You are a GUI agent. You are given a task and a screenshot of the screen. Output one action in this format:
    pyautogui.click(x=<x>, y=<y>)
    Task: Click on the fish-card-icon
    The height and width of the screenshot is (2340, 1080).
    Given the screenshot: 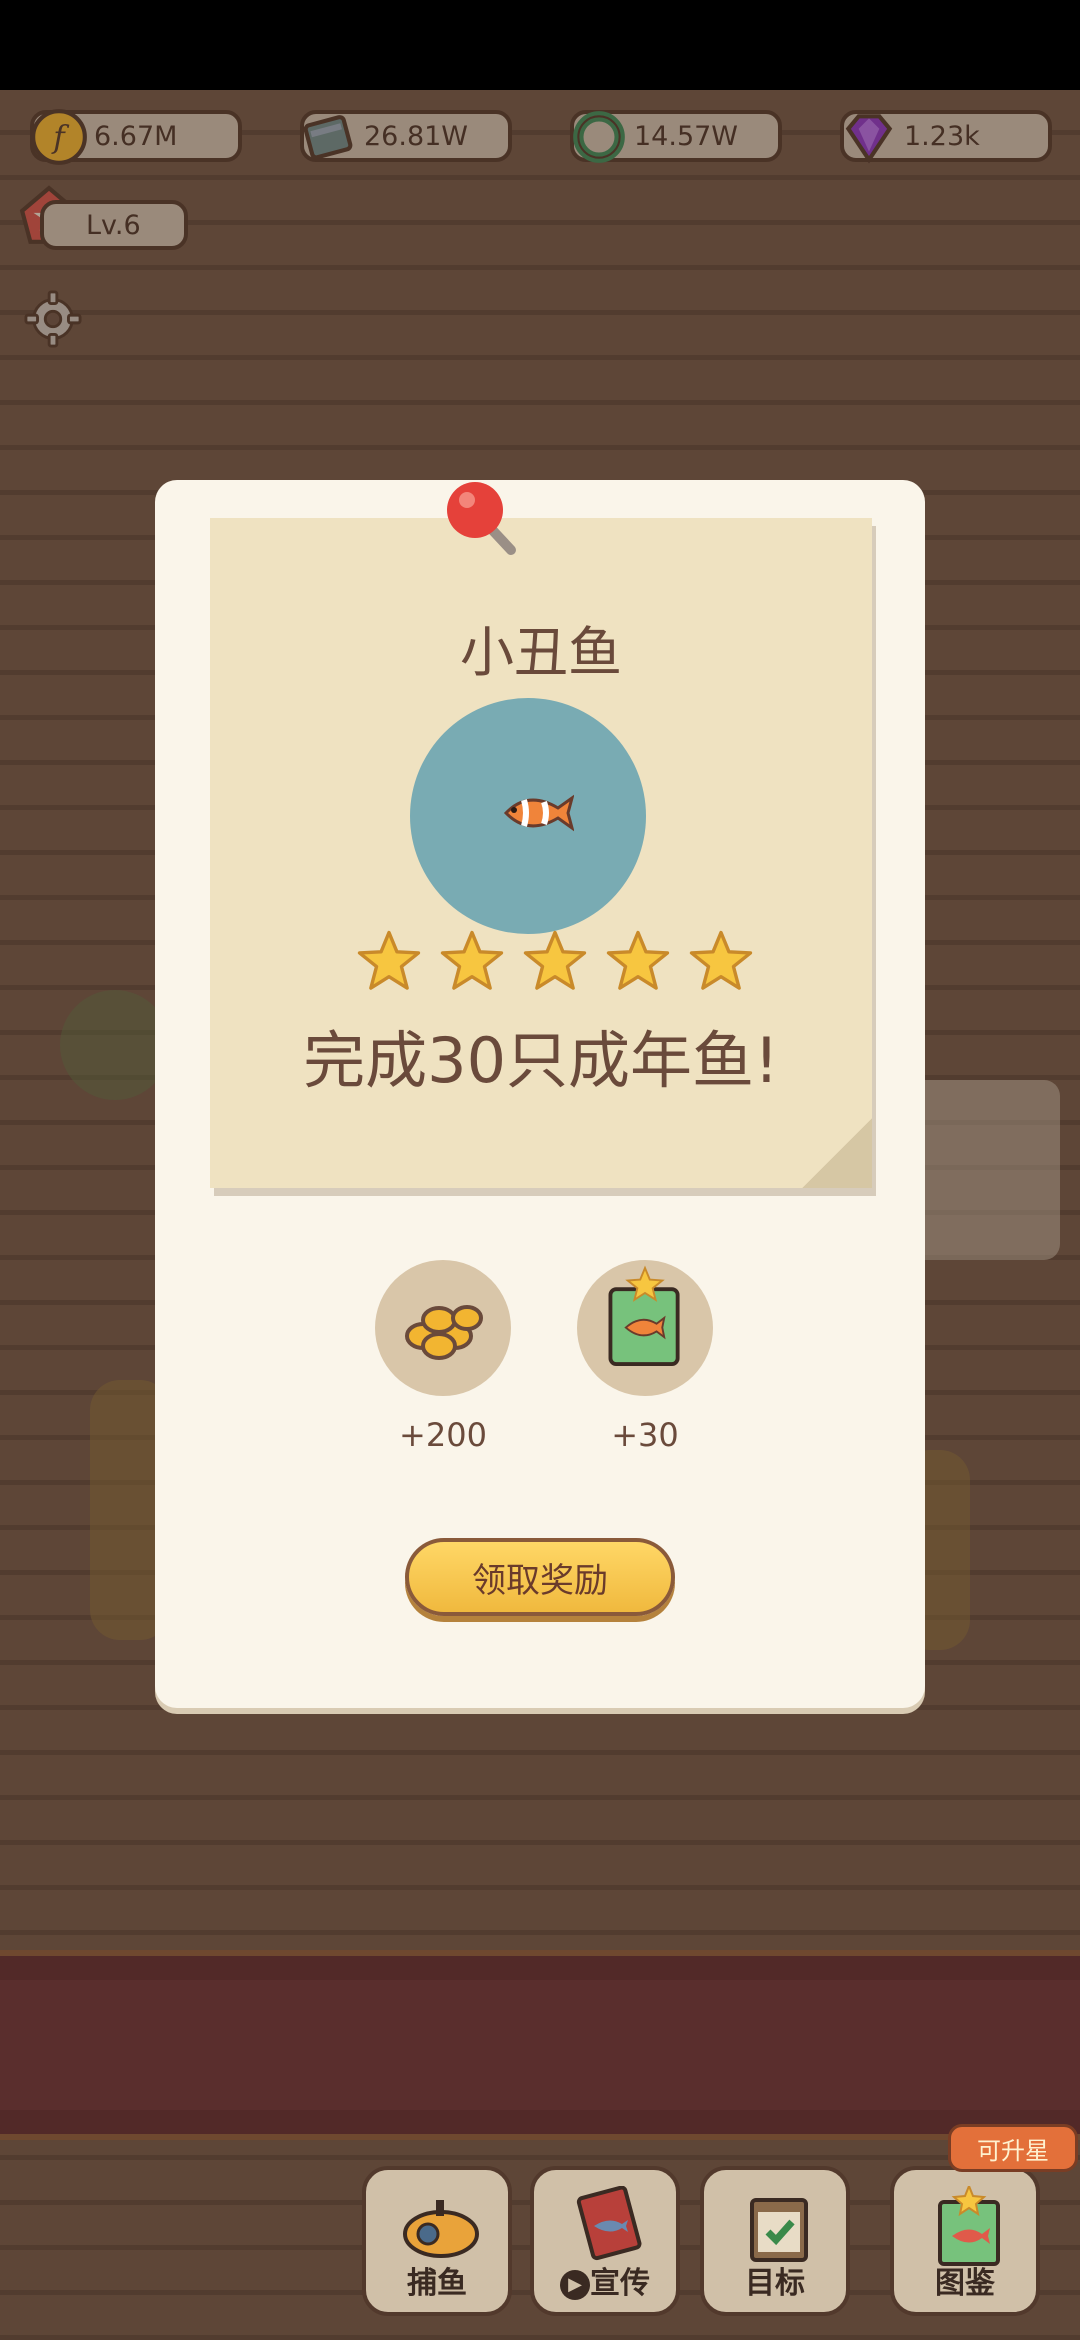 What is the action you would take?
    pyautogui.click(x=609, y=2223)
    